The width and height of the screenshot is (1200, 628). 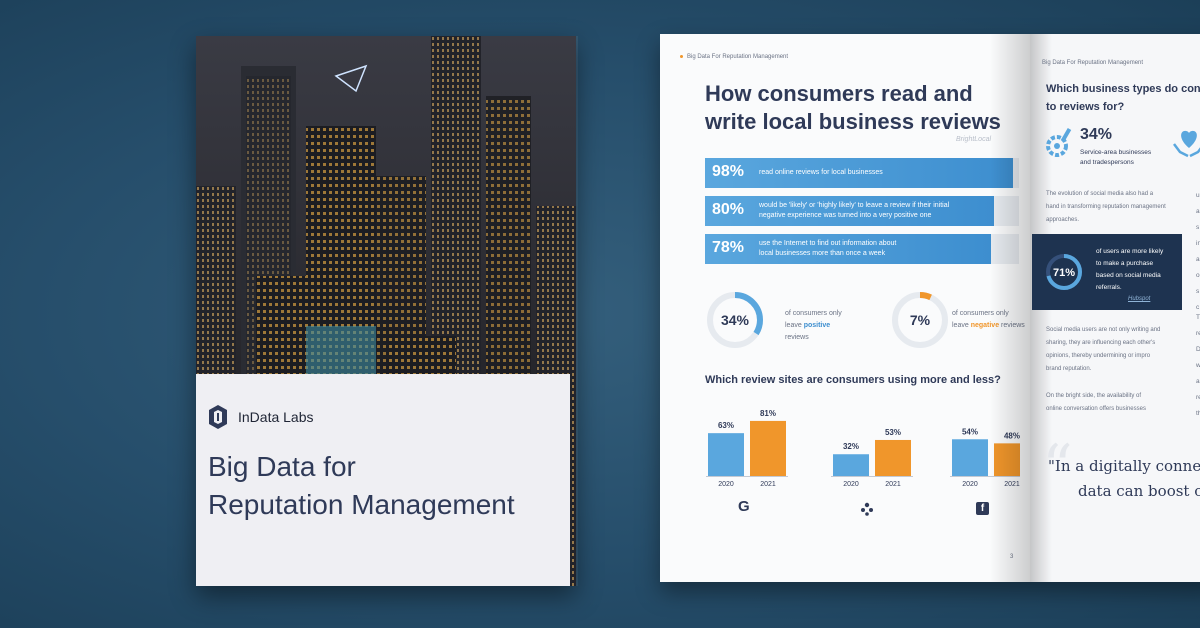 I want to click on cut-off-text: u, so click(x=1198, y=195).